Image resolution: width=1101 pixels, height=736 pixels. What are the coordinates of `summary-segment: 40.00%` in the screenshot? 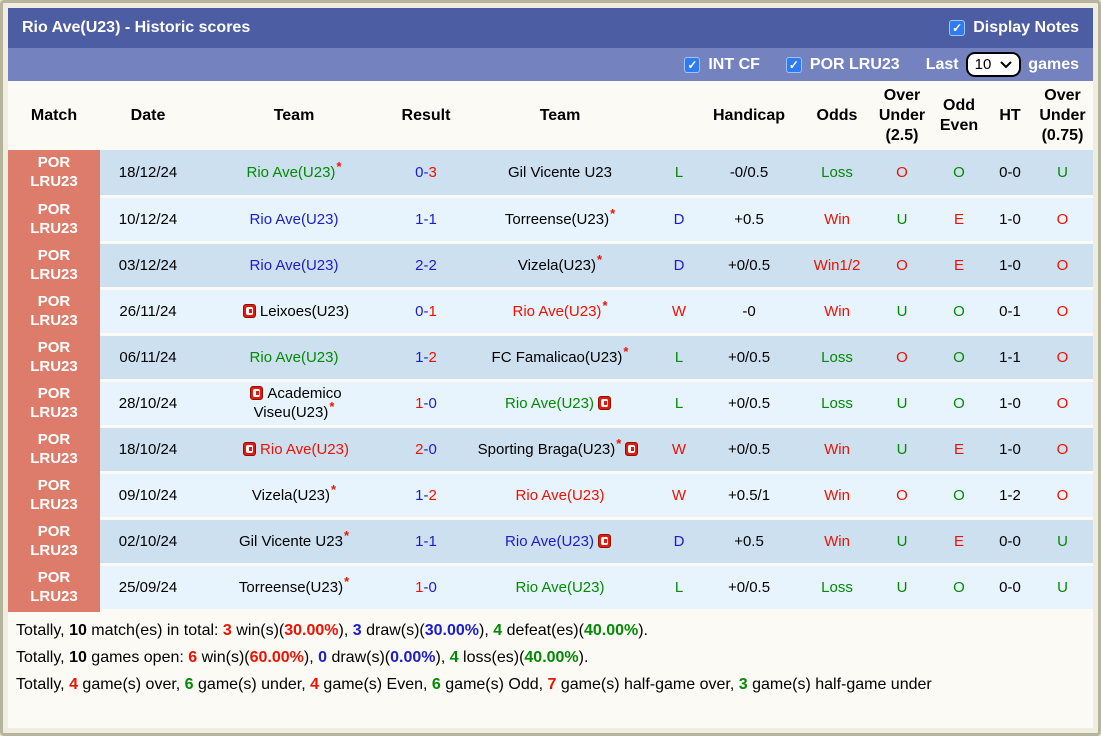 It's located at (611, 630).